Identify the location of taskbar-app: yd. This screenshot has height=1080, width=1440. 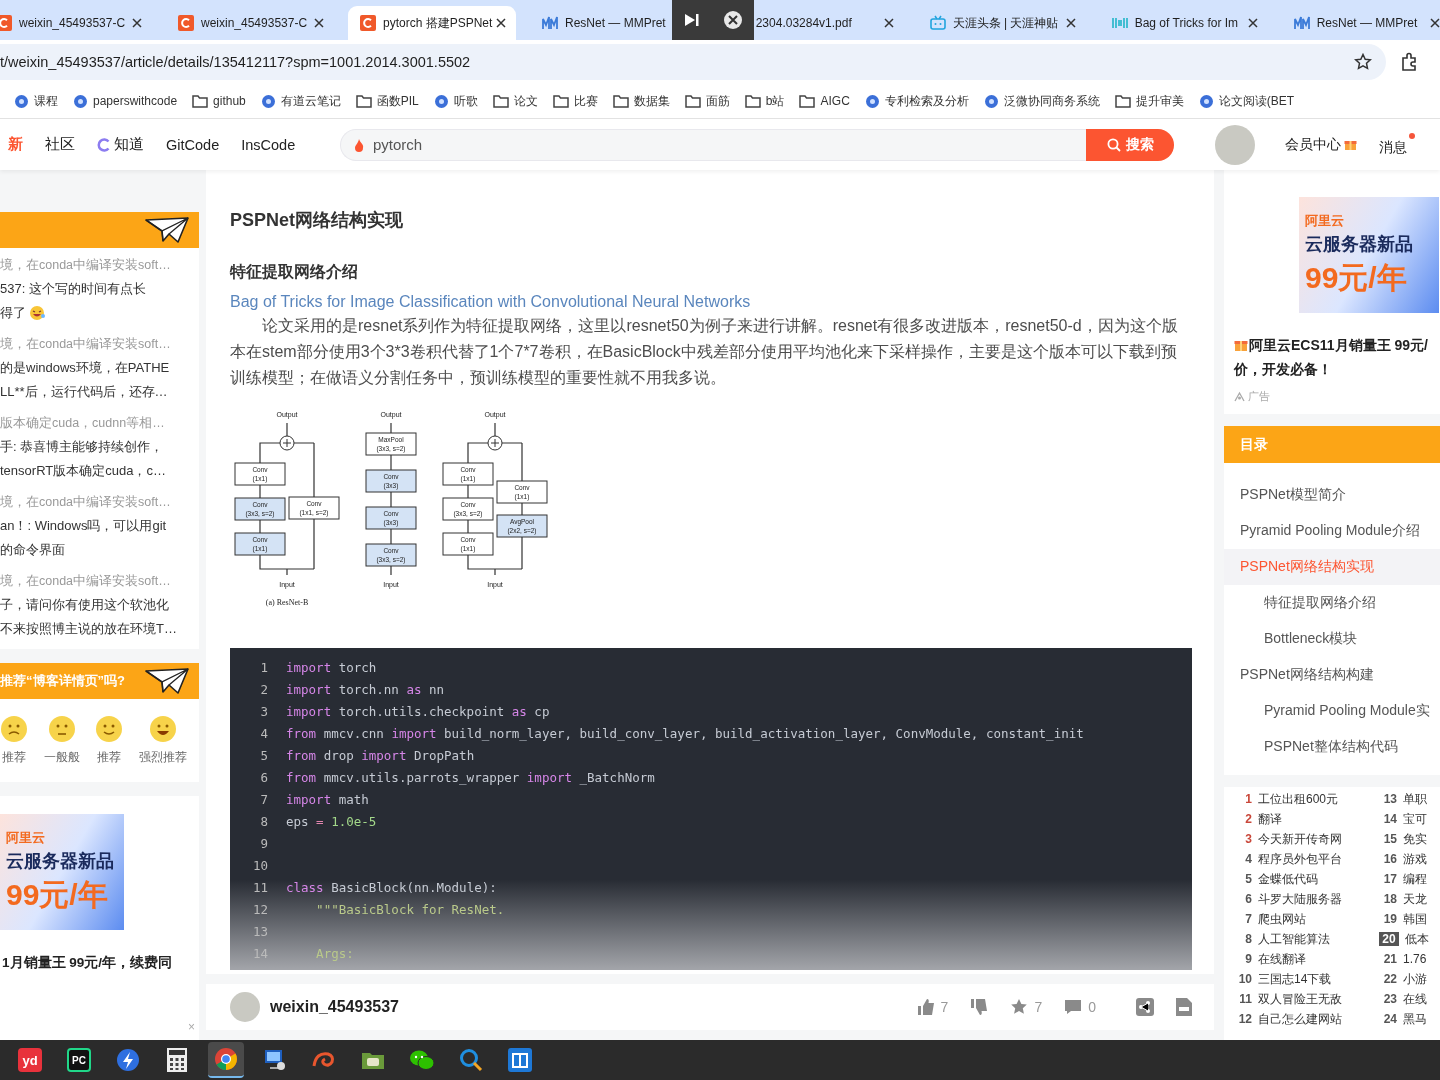
(30, 1060).